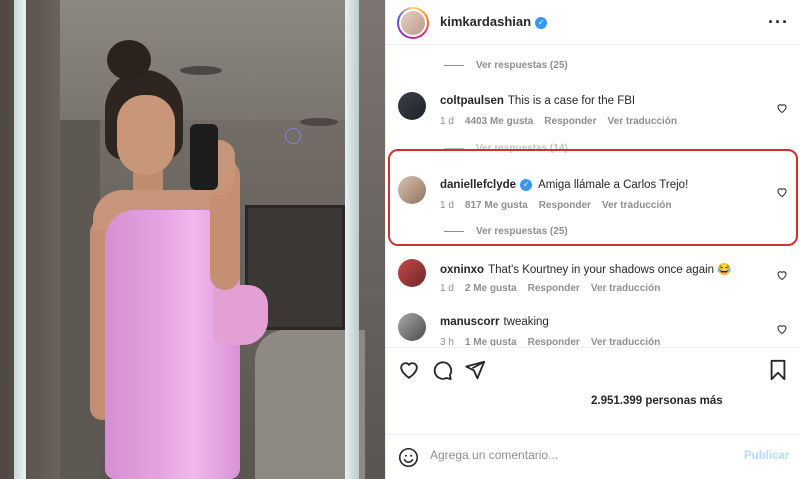 This screenshot has width=800, height=479. I want to click on comment-text-line: manuscorr tweaking, so click(494, 322).